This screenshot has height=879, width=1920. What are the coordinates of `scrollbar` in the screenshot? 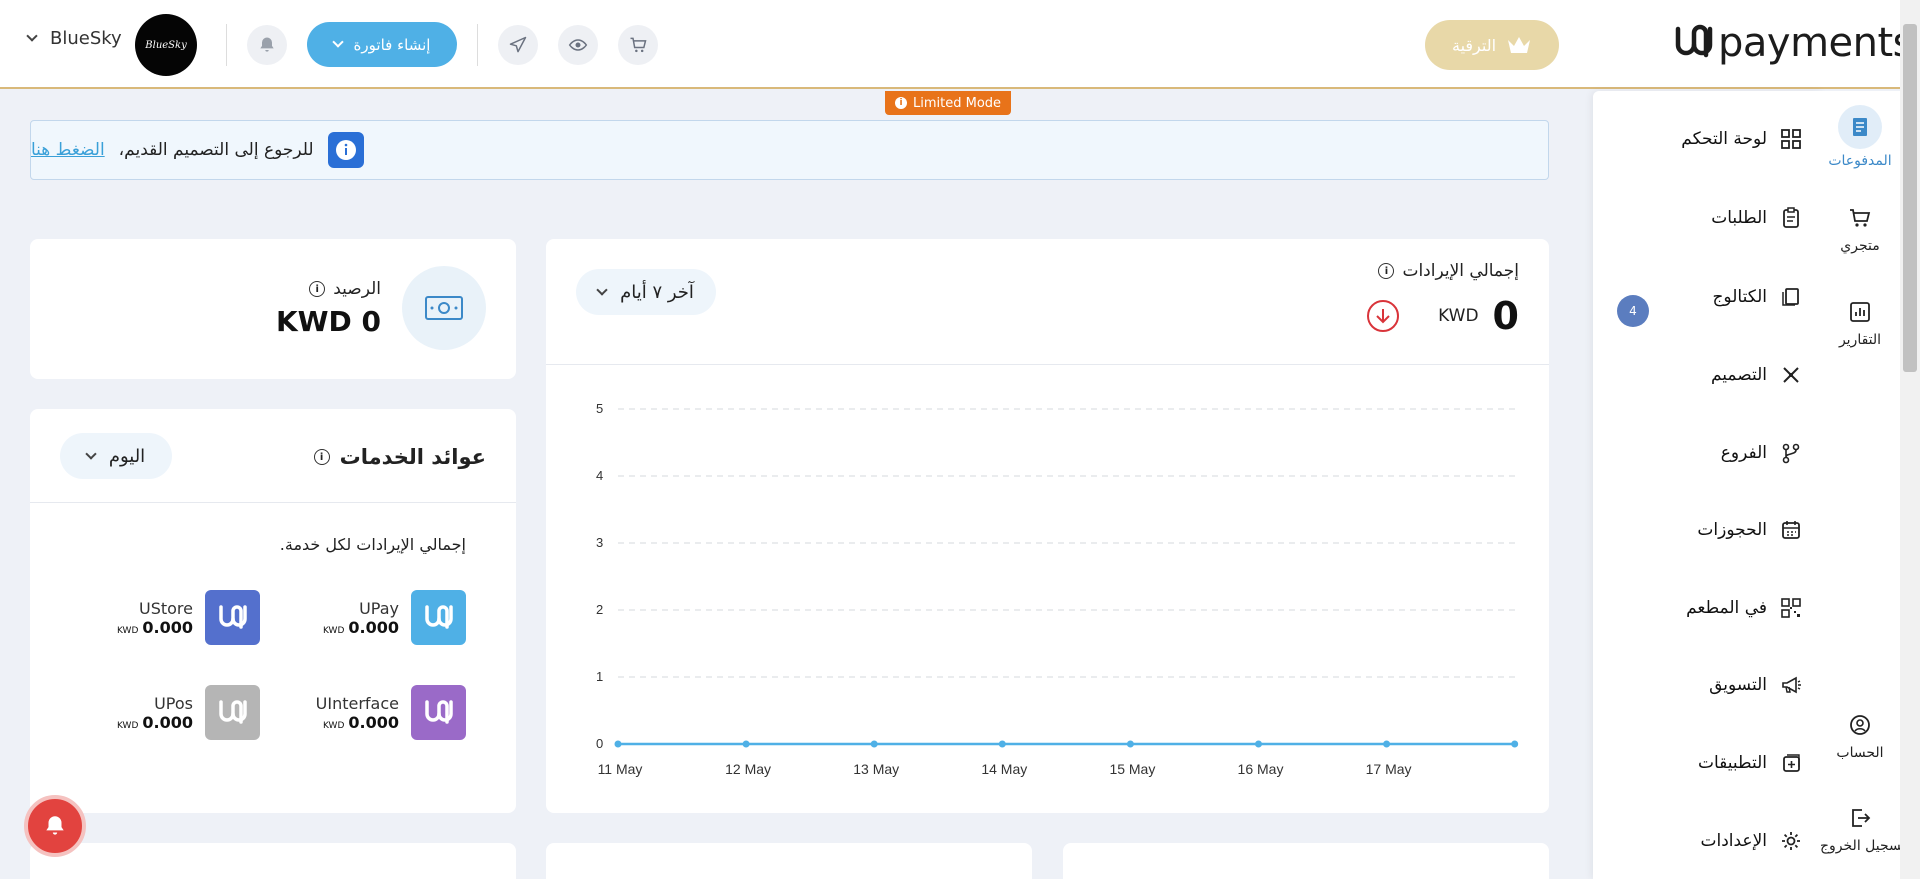 It's located at (1910, 439).